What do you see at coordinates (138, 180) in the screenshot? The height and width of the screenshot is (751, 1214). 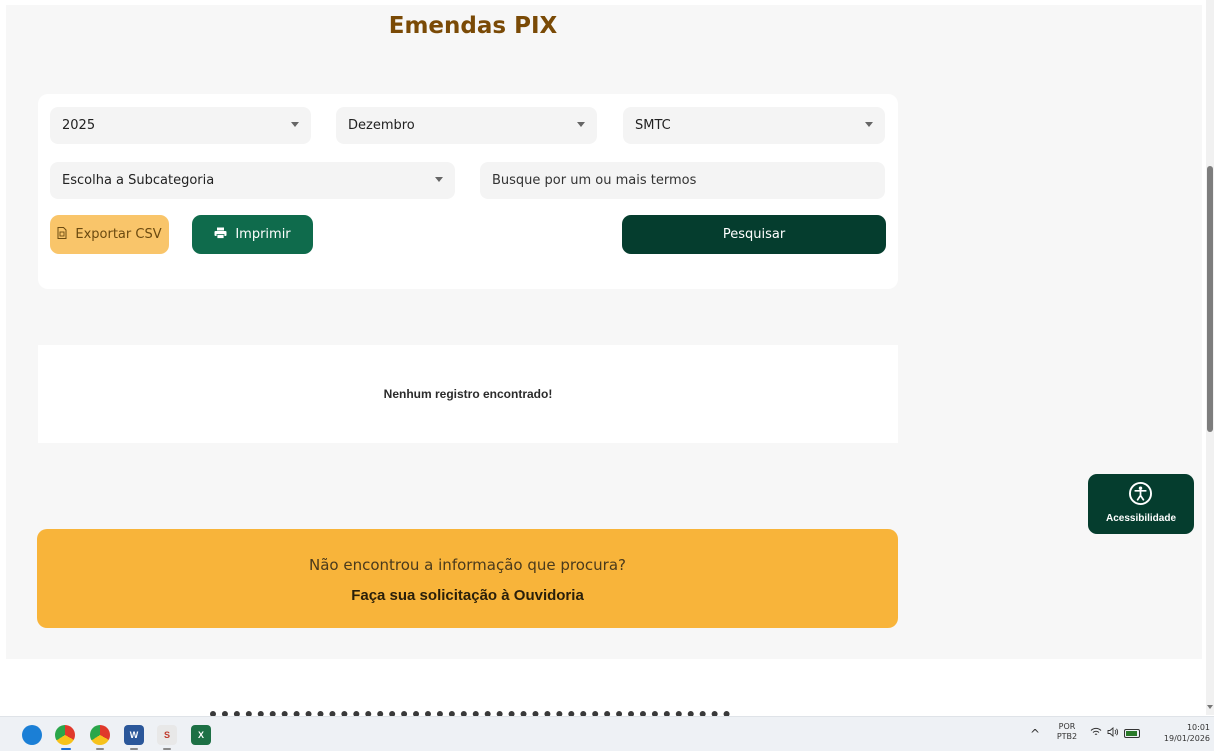 I see `subcategory-select-value: Escolha a Subcategoria` at bounding box center [138, 180].